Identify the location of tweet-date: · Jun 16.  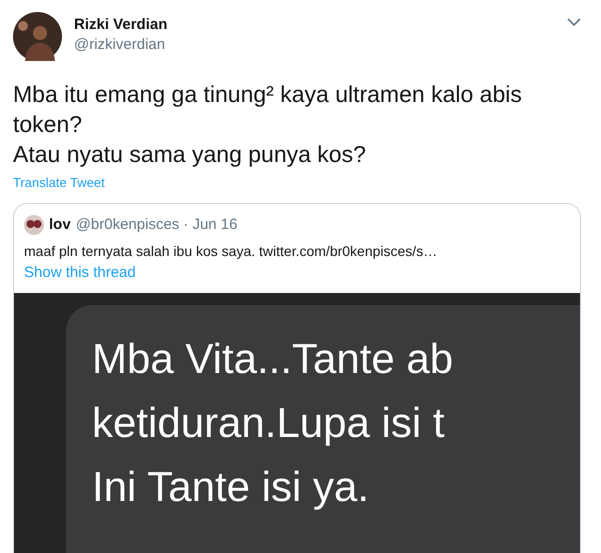
(210, 225).